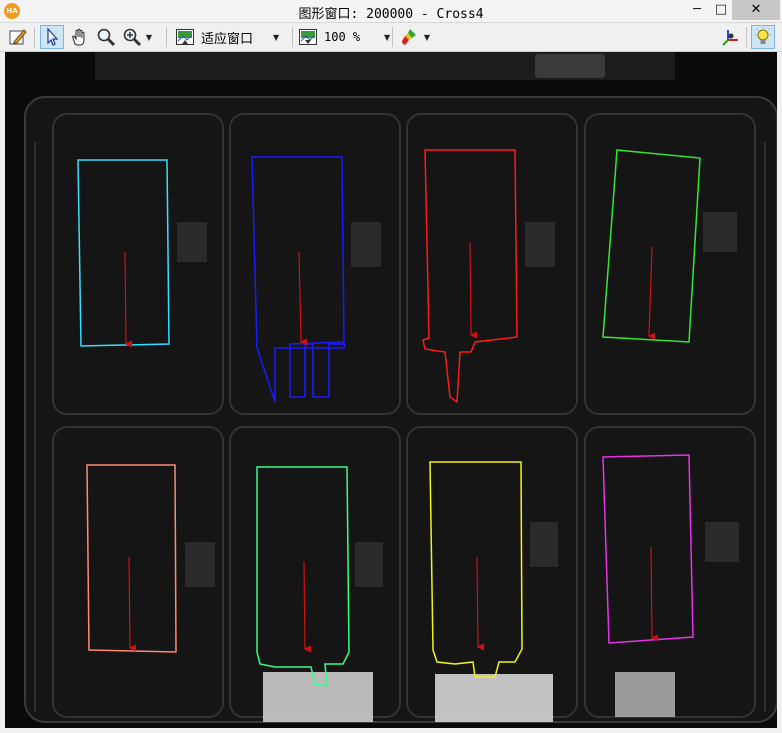  Describe the element at coordinates (391, 730) in the screenshot. I see `window-bottom-edge` at that location.